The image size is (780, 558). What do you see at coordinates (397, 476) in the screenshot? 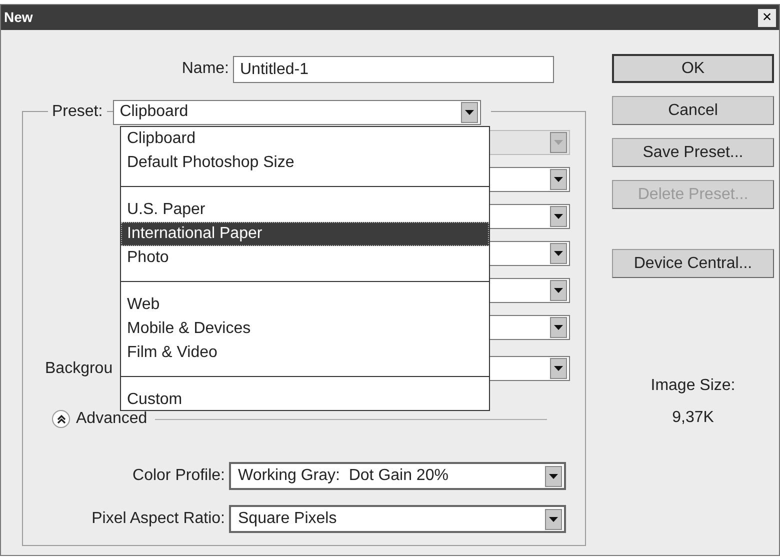
I see `dropdown-field: Working Gray: Dot Gain 20%` at bounding box center [397, 476].